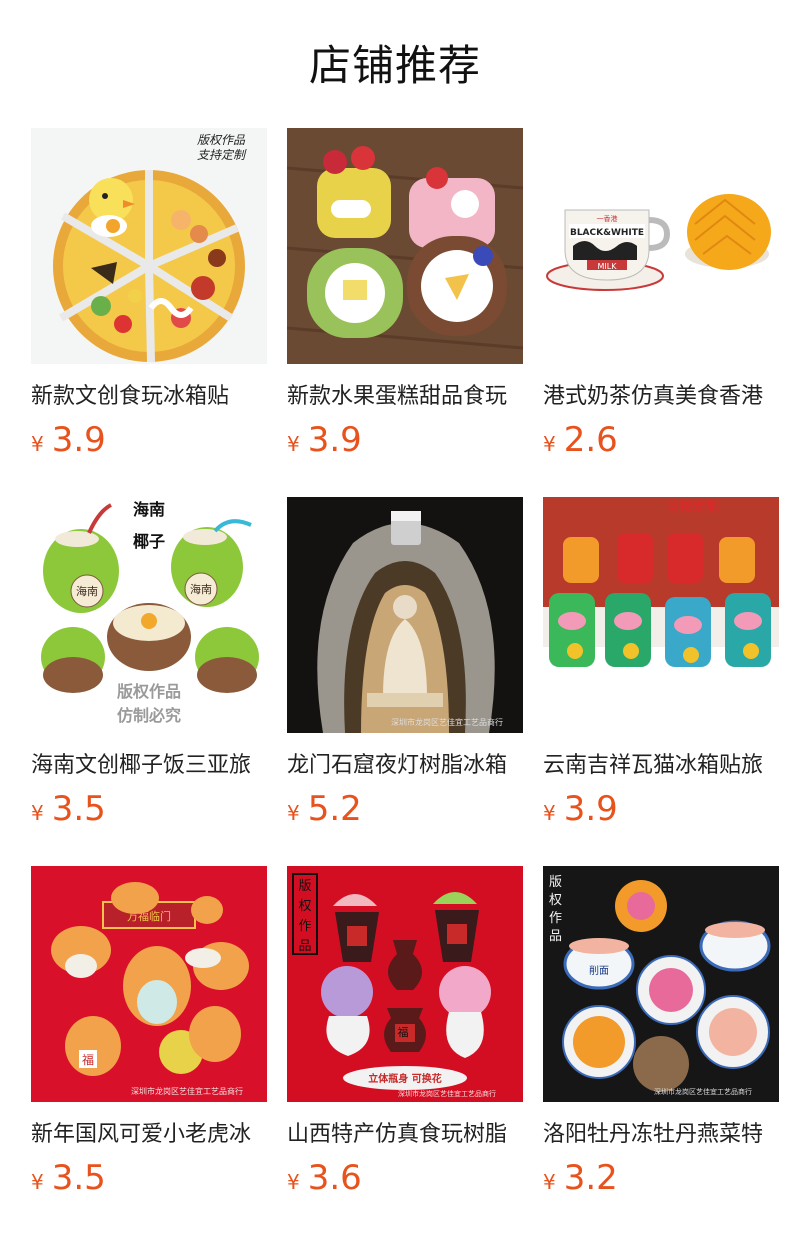  Describe the element at coordinates (149, 541) in the screenshot. I see `svg-text: 椰子` at that location.